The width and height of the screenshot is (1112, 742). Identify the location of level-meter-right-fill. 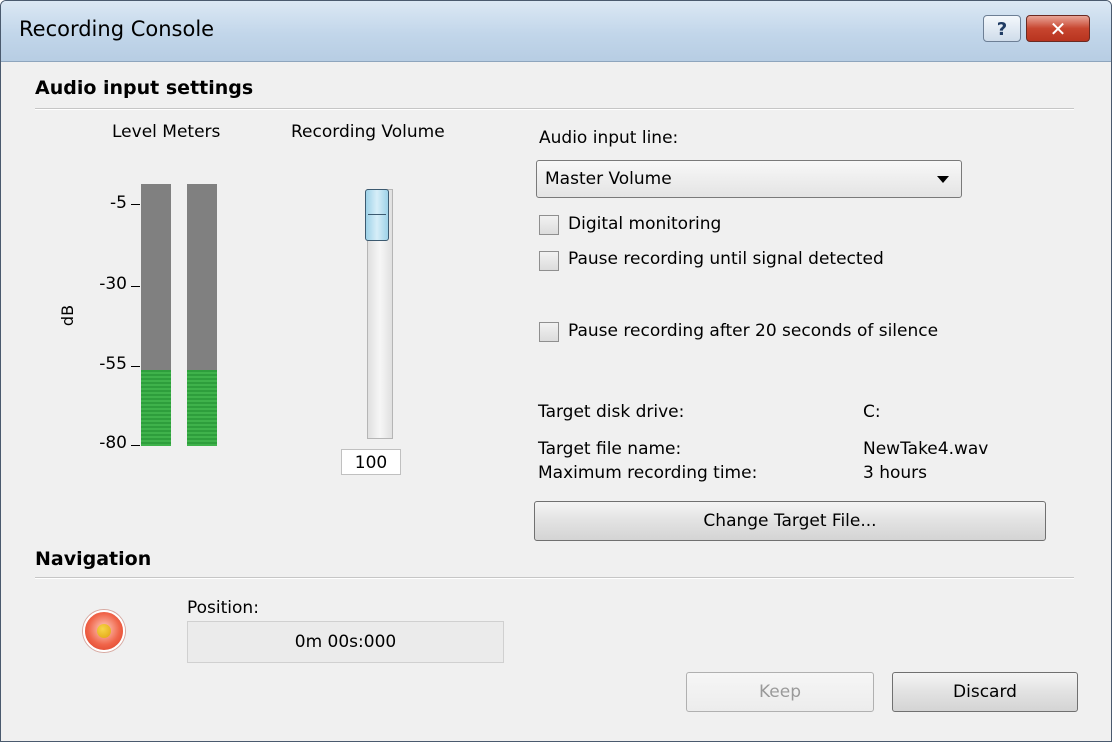
(202, 408).